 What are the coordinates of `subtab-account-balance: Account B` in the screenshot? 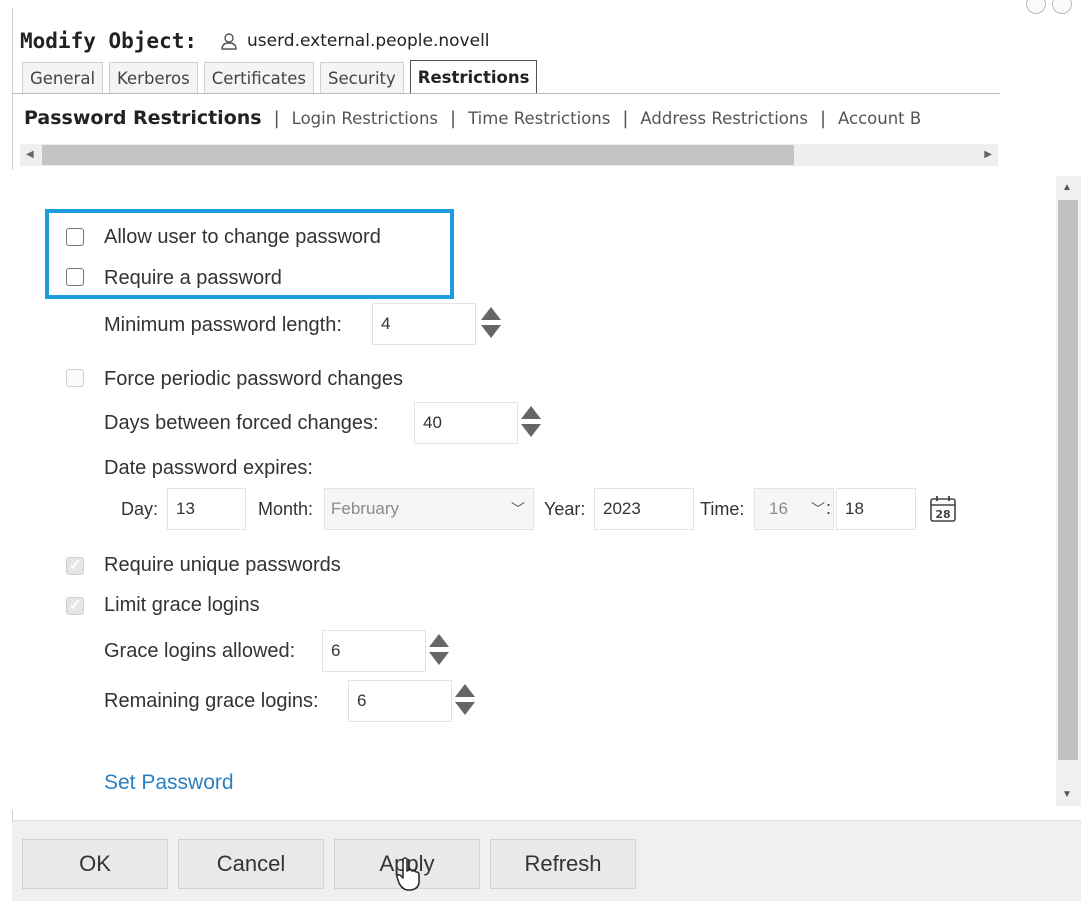 It's located at (879, 118).